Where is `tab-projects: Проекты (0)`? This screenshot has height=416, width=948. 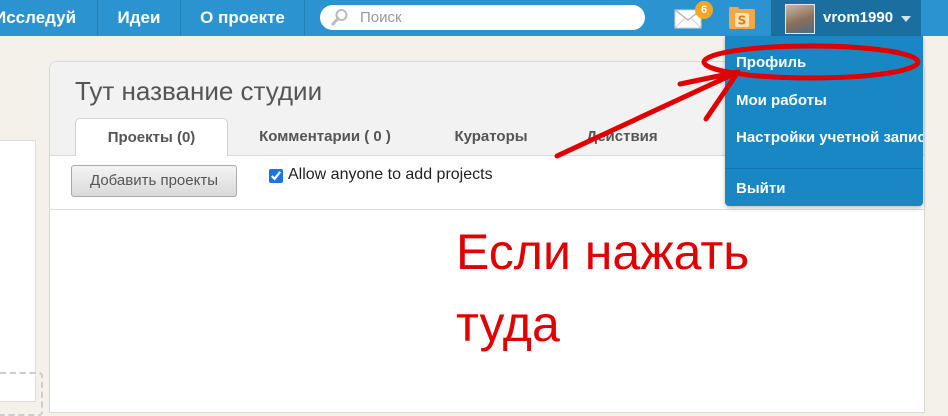 tab-projects: Проекты (0) is located at coordinates (151, 137).